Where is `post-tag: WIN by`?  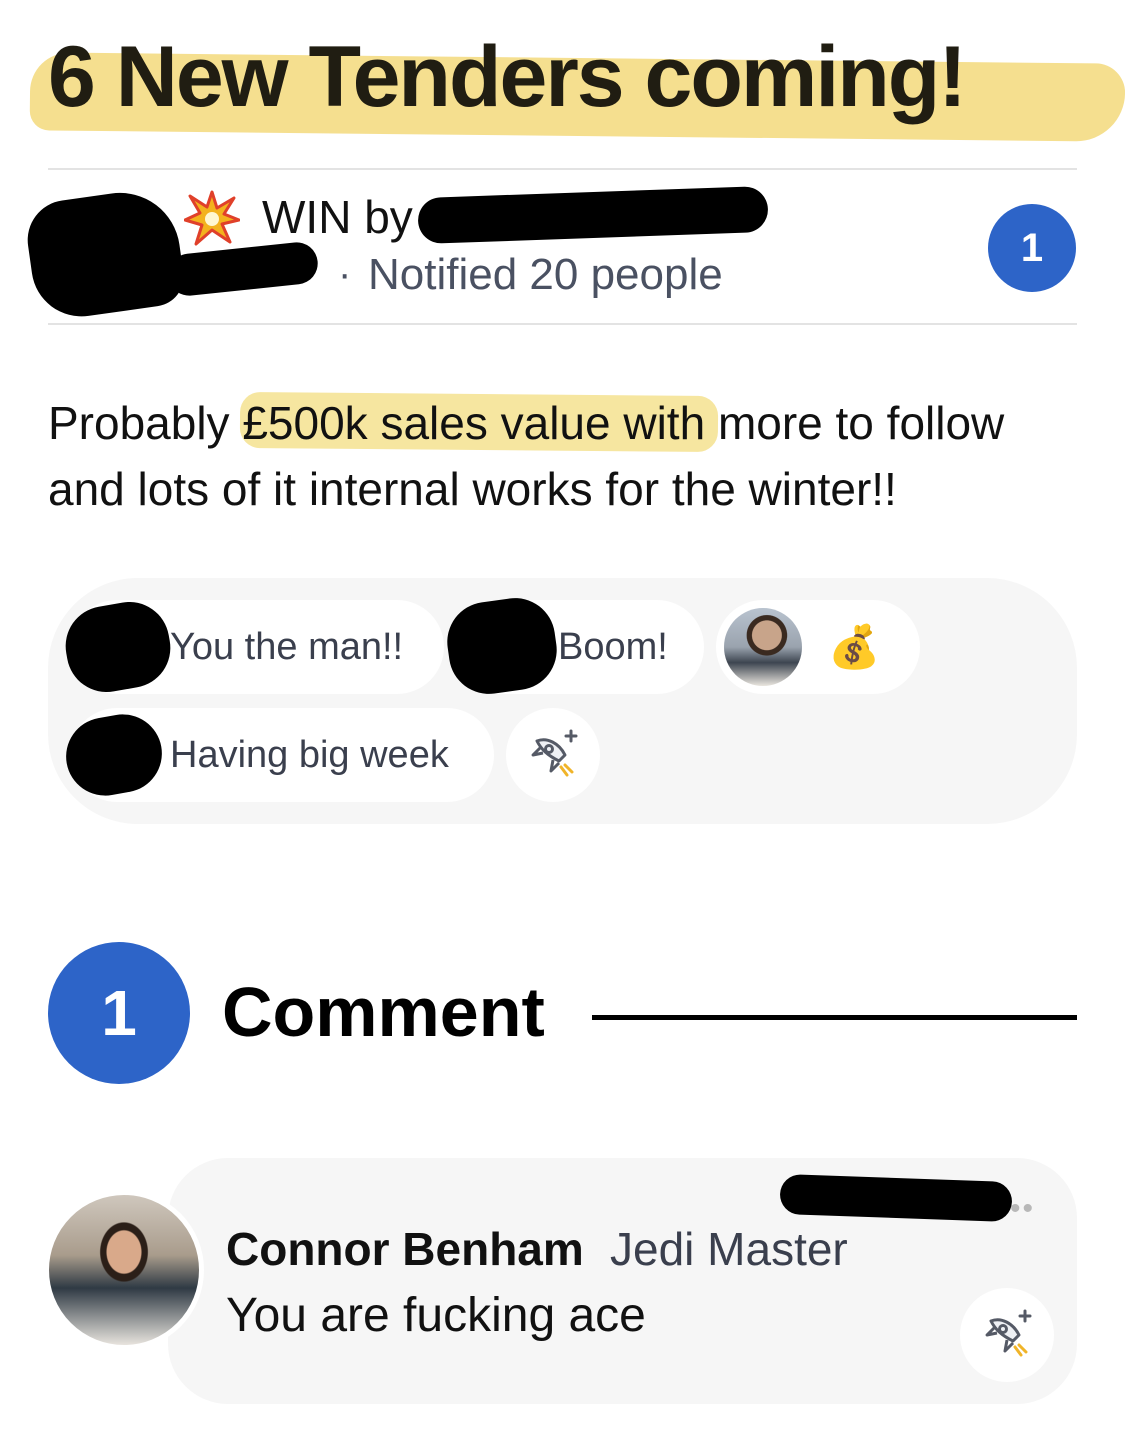 post-tag: WIN by is located at coordinates (337, 217).